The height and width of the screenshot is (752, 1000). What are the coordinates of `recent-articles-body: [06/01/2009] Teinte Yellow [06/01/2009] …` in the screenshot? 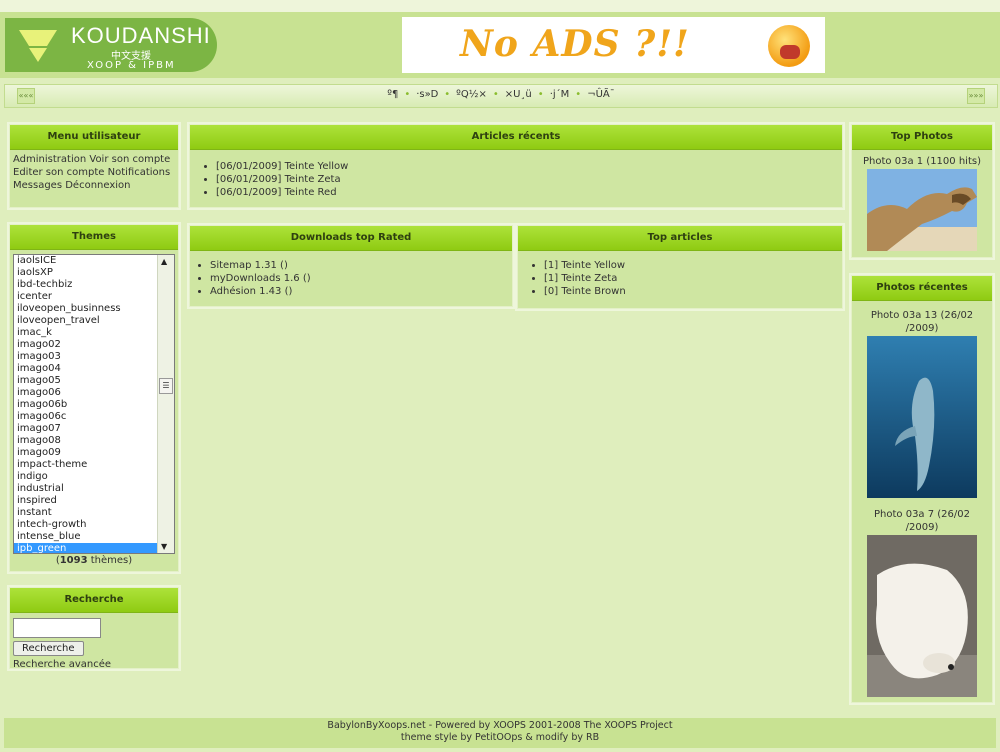 It's located at (516, 179).